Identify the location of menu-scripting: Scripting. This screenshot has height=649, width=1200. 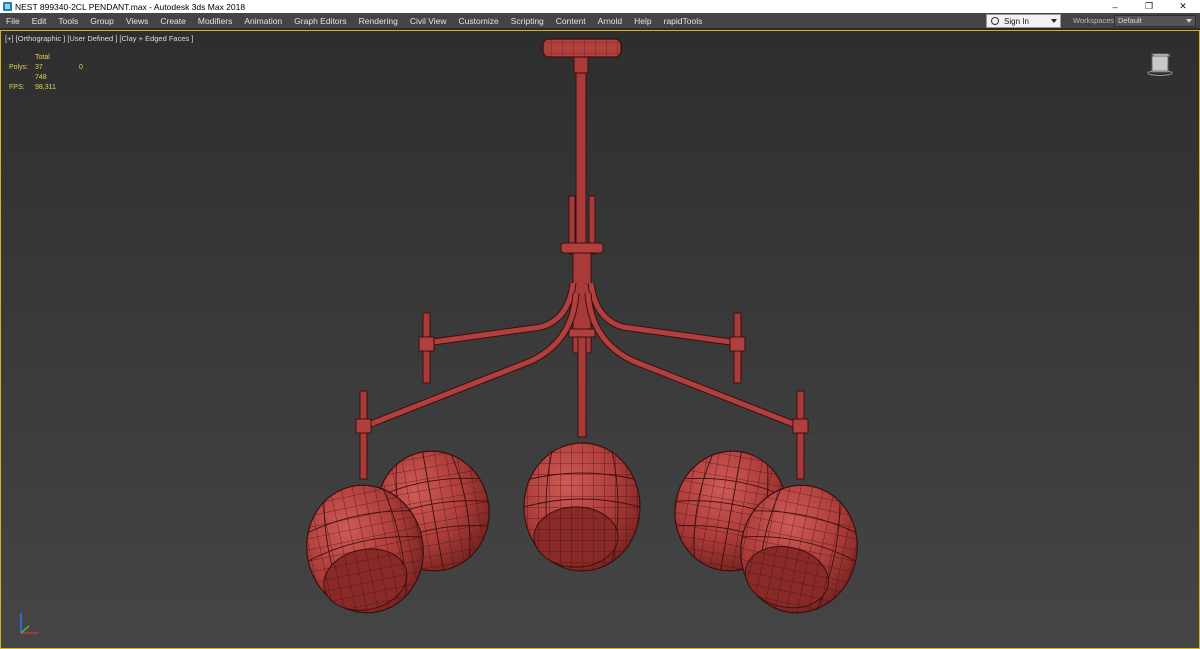
(527, 21).